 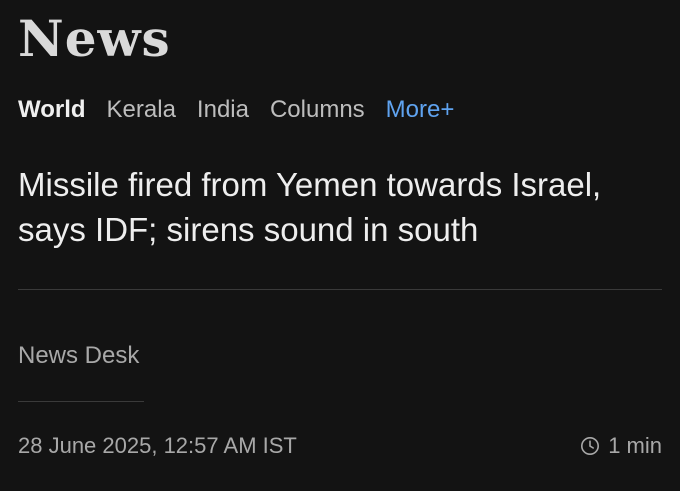 What do you see at coordinates (141, 110) in the screenshot?
I see `nav-item-kerala: Kerala` at bounding box center [141, 110].